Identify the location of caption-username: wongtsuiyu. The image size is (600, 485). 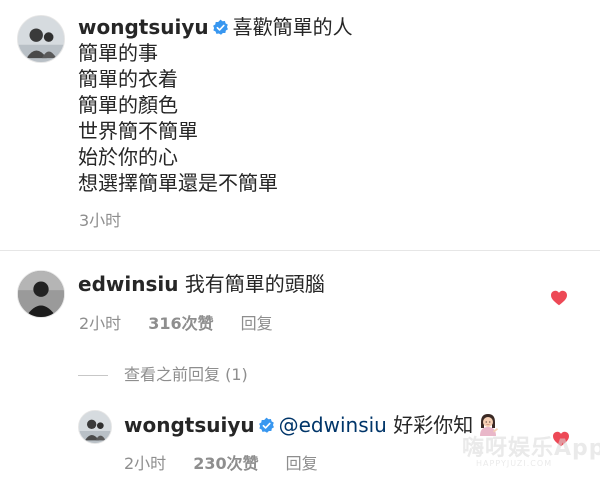
(143, 27).